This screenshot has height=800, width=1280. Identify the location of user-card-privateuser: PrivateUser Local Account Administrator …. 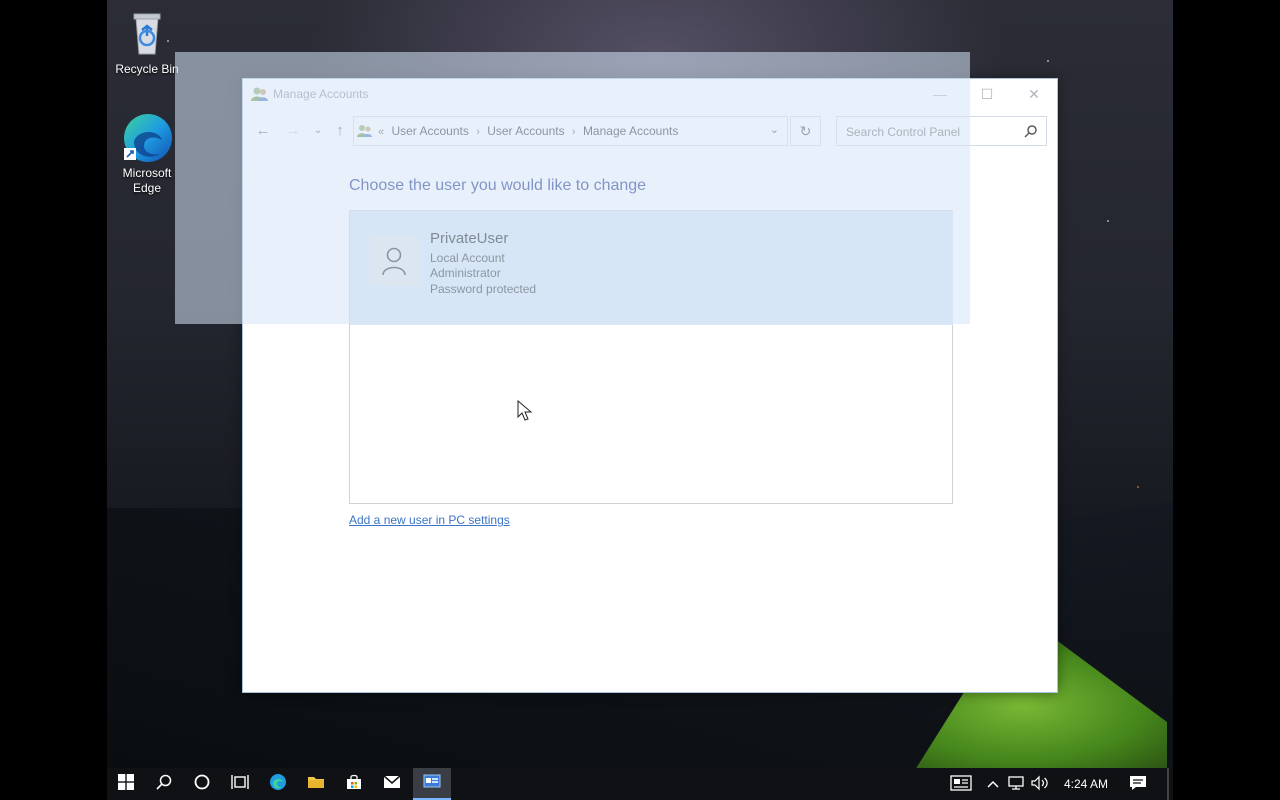
(651, 268).